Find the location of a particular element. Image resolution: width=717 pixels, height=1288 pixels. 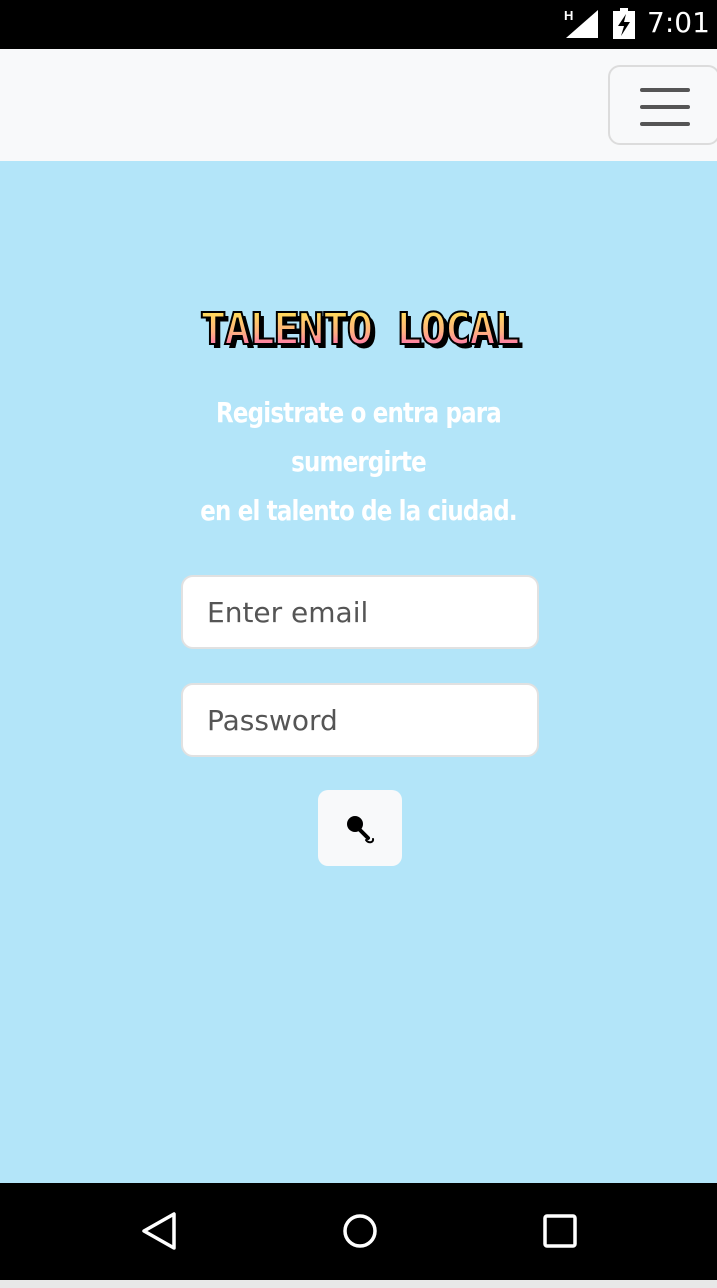

email-field is located at coordinates (360, 612).